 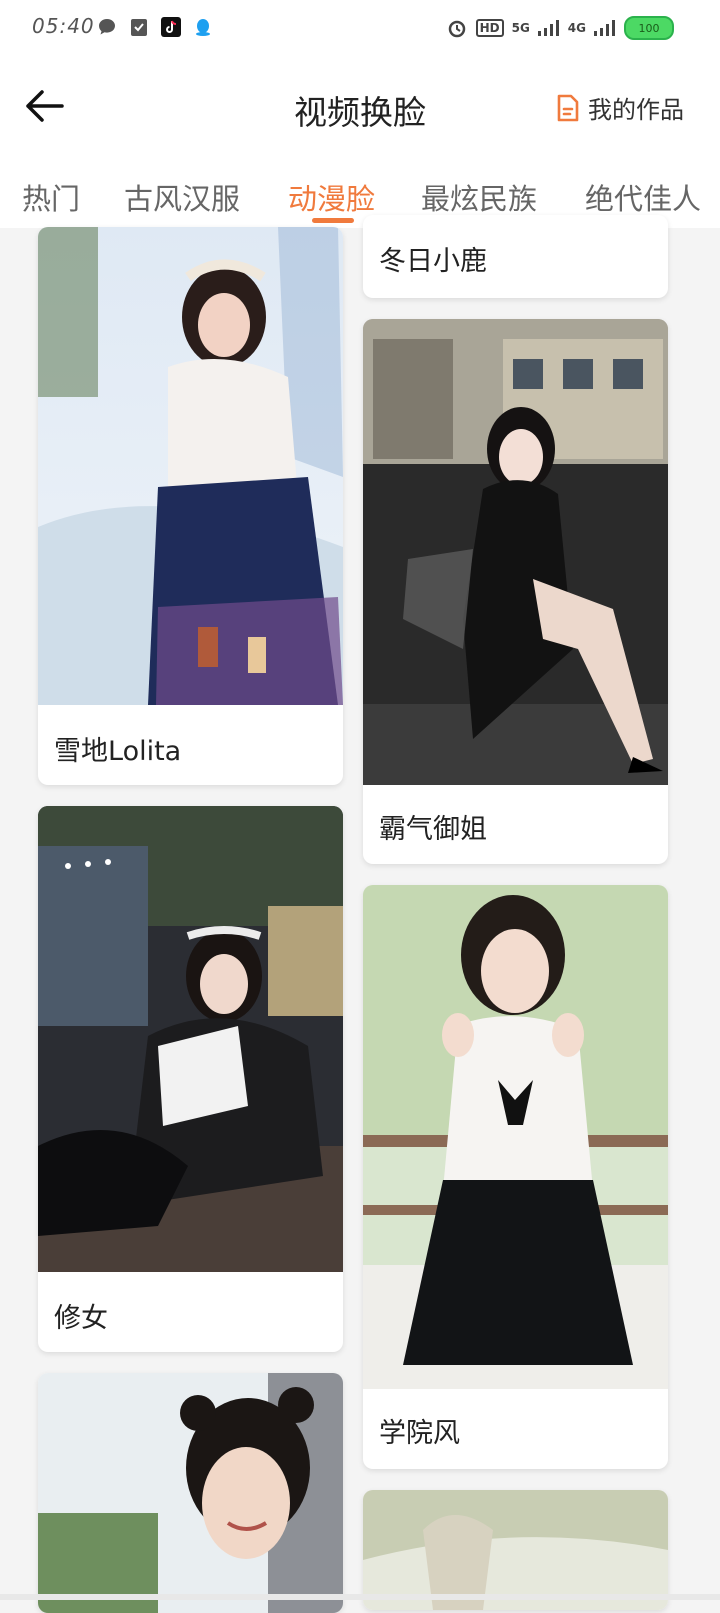 I want to click on template-title: 霸气御姐, so click(x=433, y=829).